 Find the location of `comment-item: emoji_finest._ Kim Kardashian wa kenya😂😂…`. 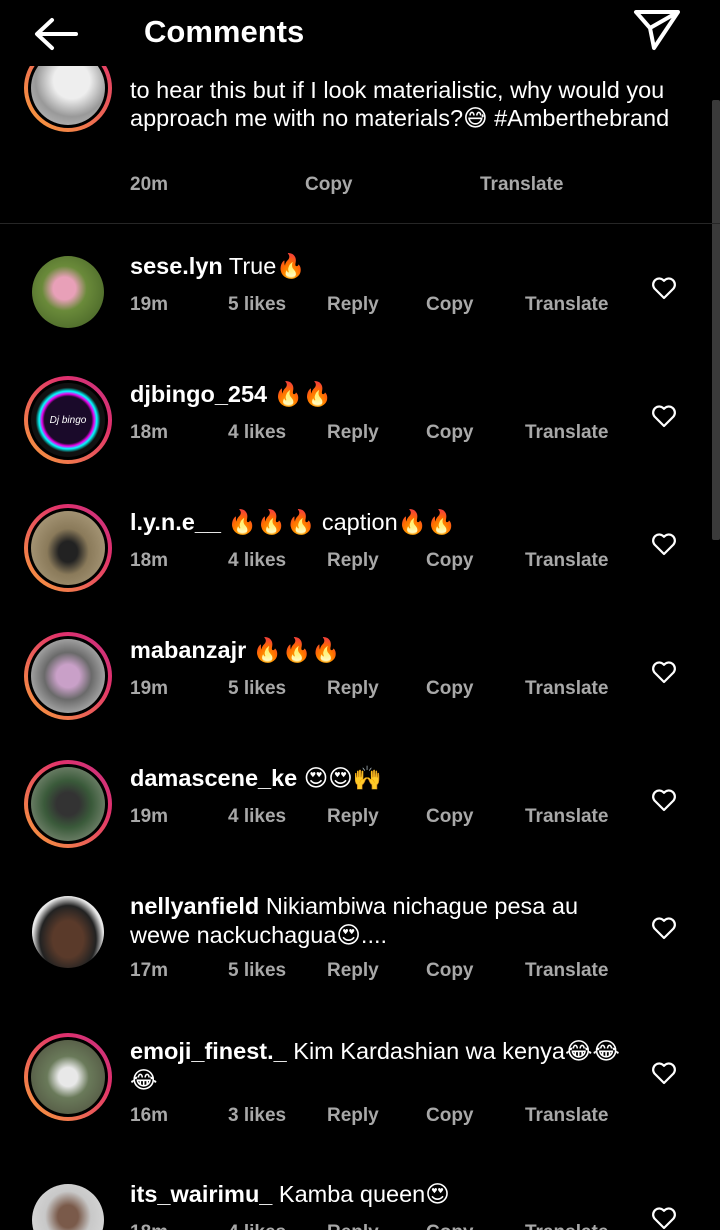

comment-item: emoji_finest._ Kim Kardashian wa kenya😂😂… is located at coordinates (360, 1103).